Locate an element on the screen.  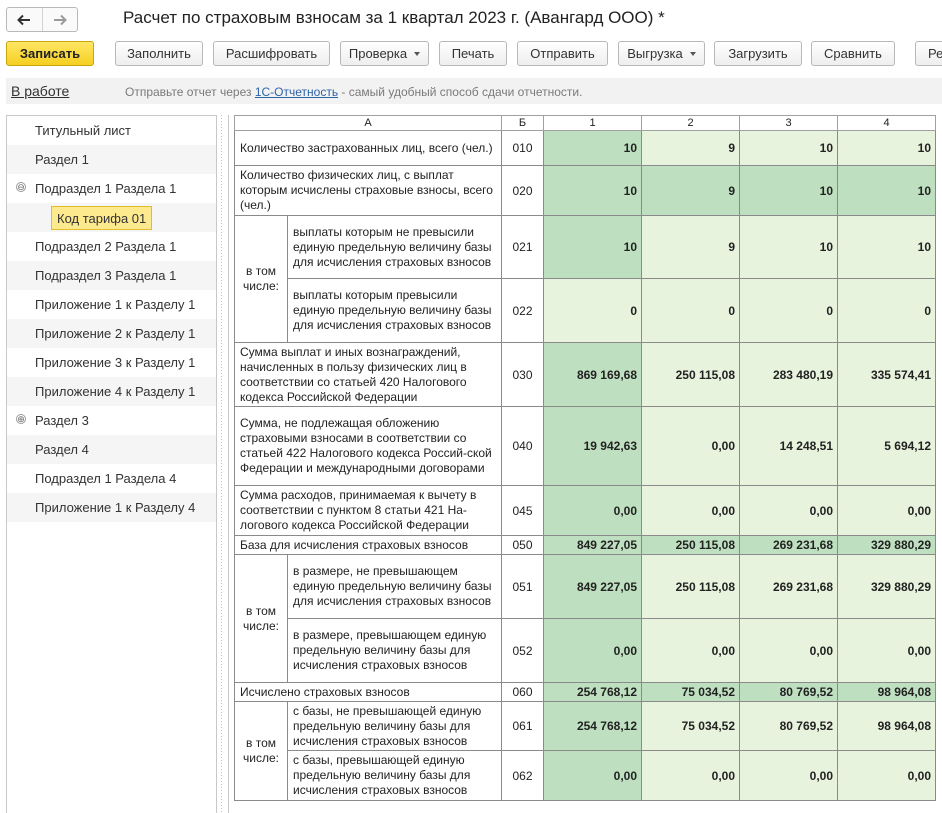
tree-item-section-4: Раздел 4 is located at coordinates (111, 449).